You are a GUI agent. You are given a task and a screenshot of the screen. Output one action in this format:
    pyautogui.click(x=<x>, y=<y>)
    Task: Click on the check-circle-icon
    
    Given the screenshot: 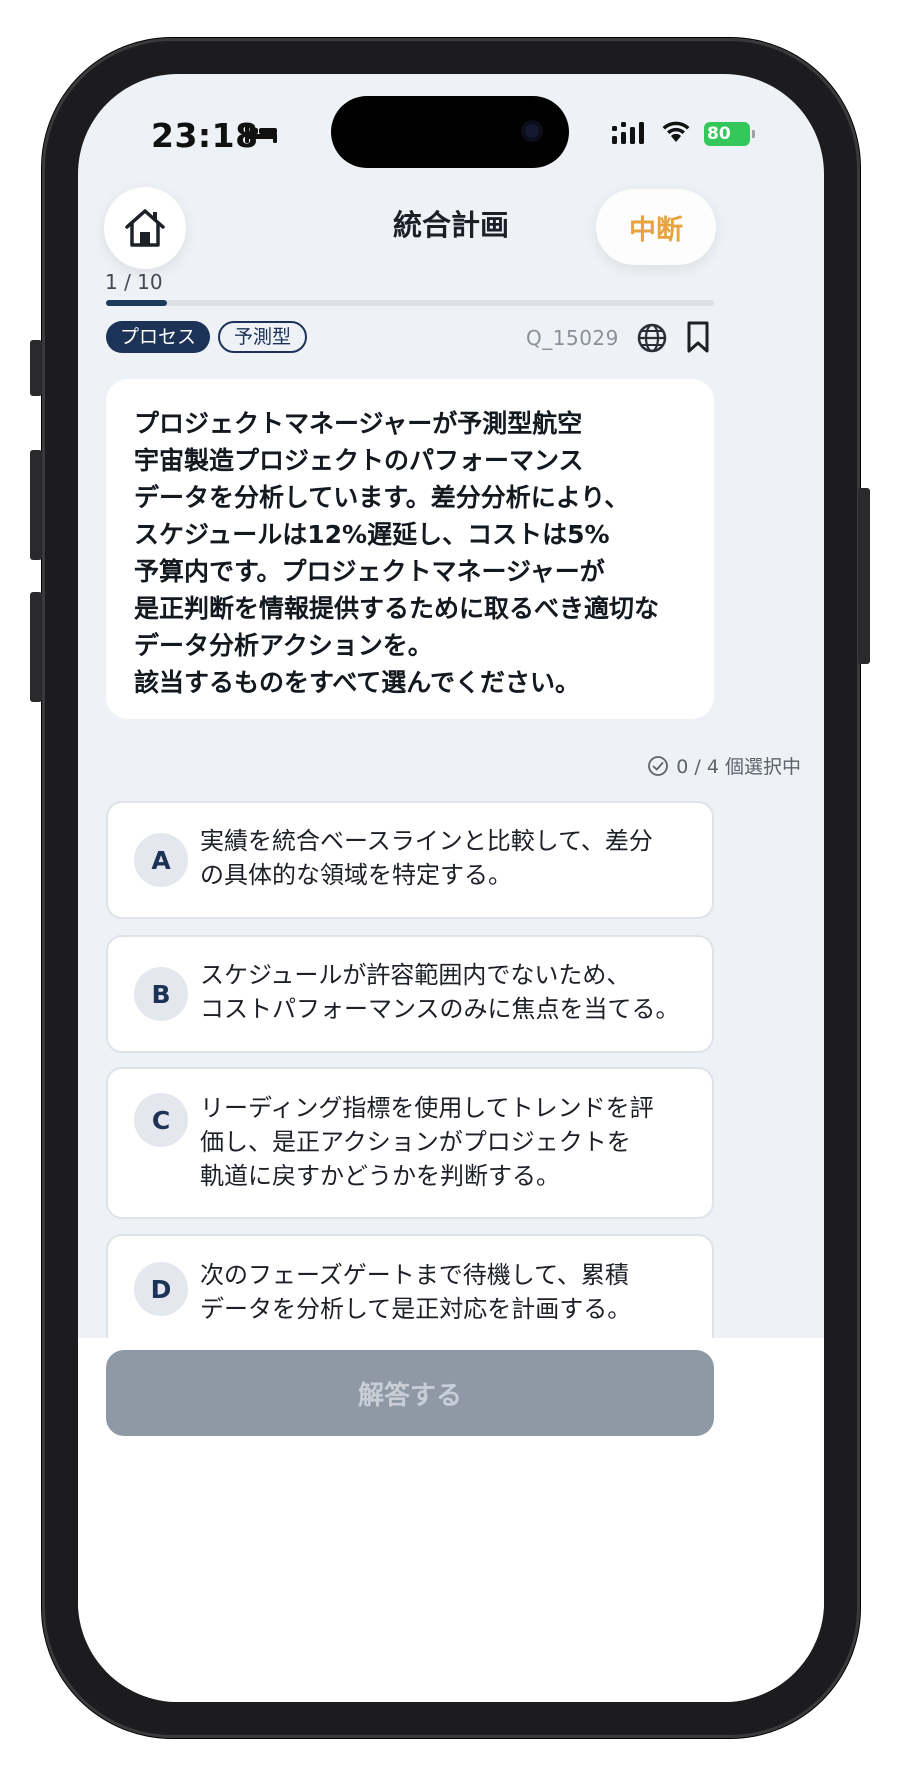 What is the action you would take?
    pyautogui.click(x=658, y=765)
    